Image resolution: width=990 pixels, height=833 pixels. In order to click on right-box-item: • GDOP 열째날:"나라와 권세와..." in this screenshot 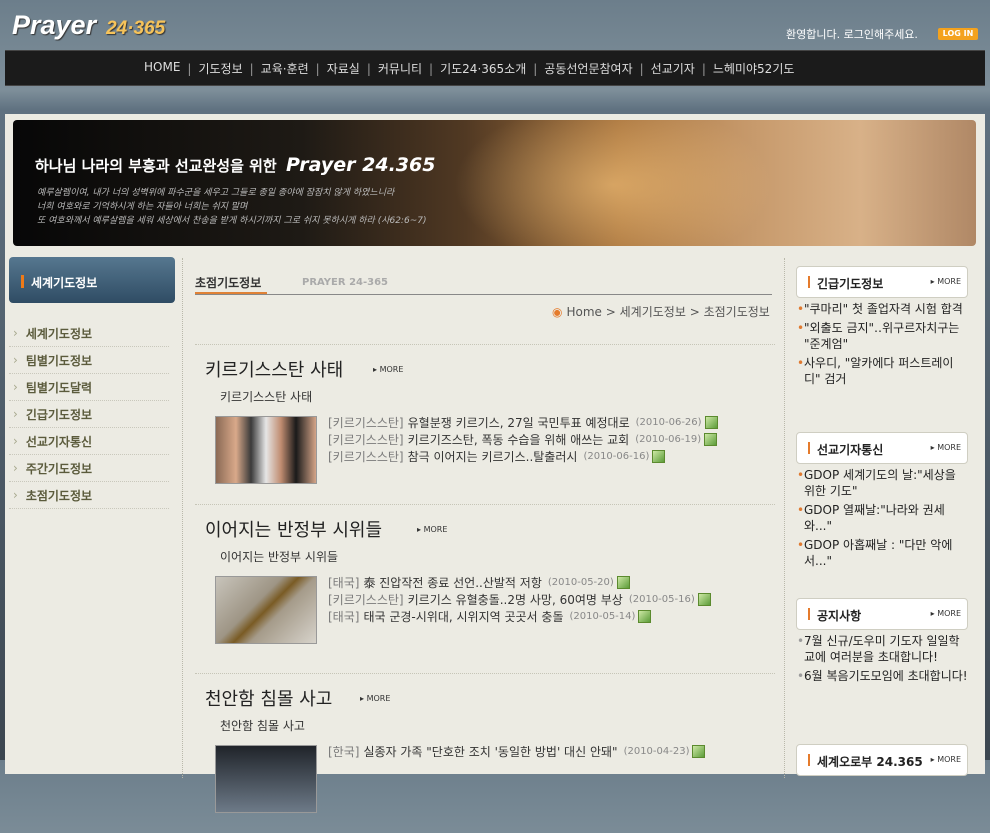, I will do `click(882, 518)`.